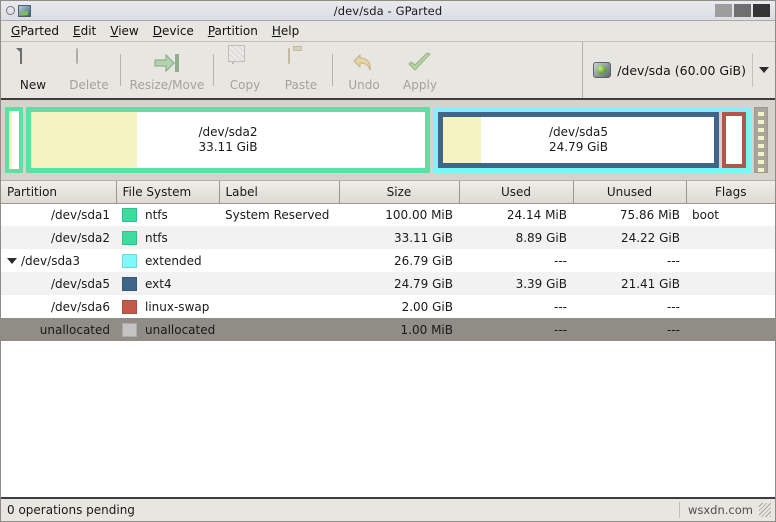 This screenshot has height=522, width=776. I want to click on row-used: 3.39 GiB, so click(516, 283).